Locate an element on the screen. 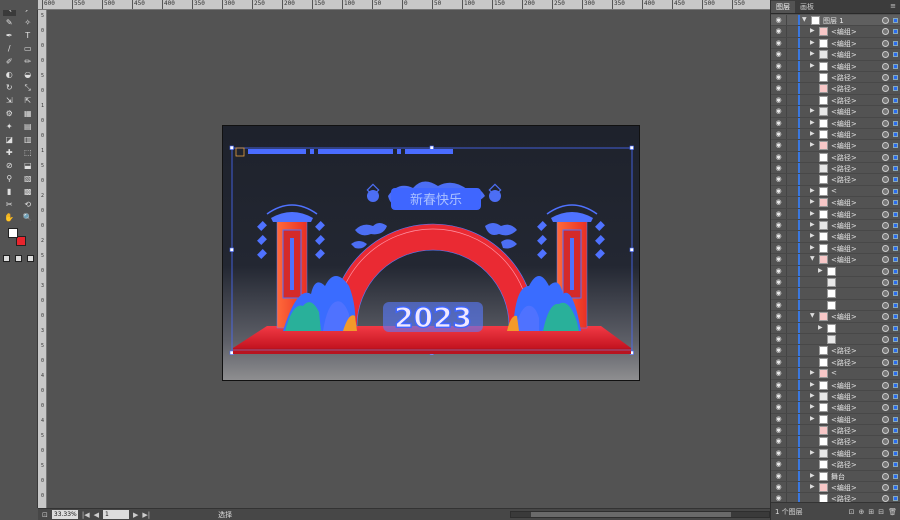  tool-icon: ⤡ is located at coordinates (27, 87).